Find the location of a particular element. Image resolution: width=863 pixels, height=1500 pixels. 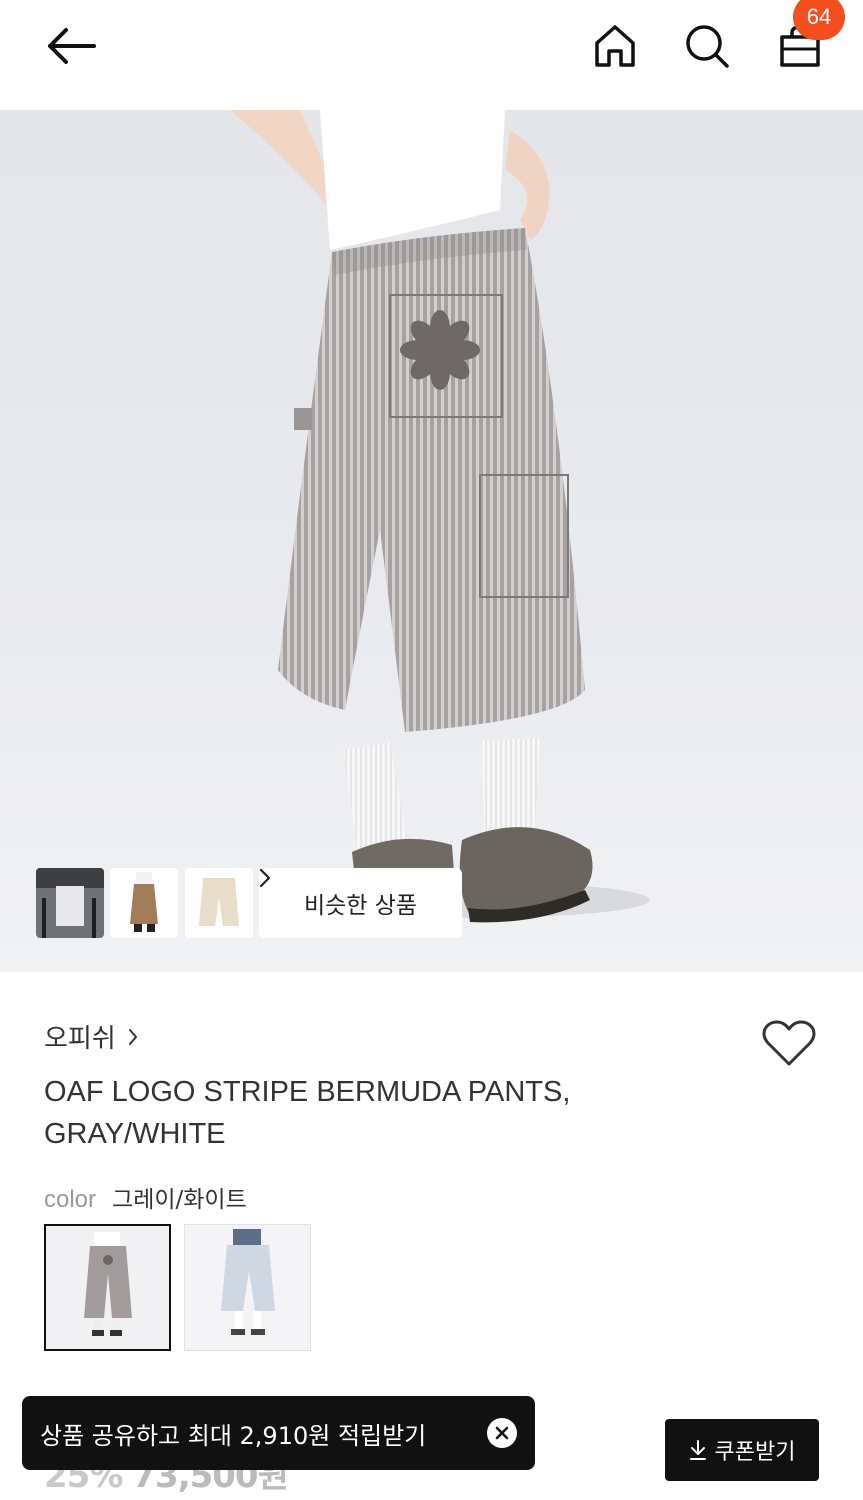

search-icon is located at coordinates (707, 46).